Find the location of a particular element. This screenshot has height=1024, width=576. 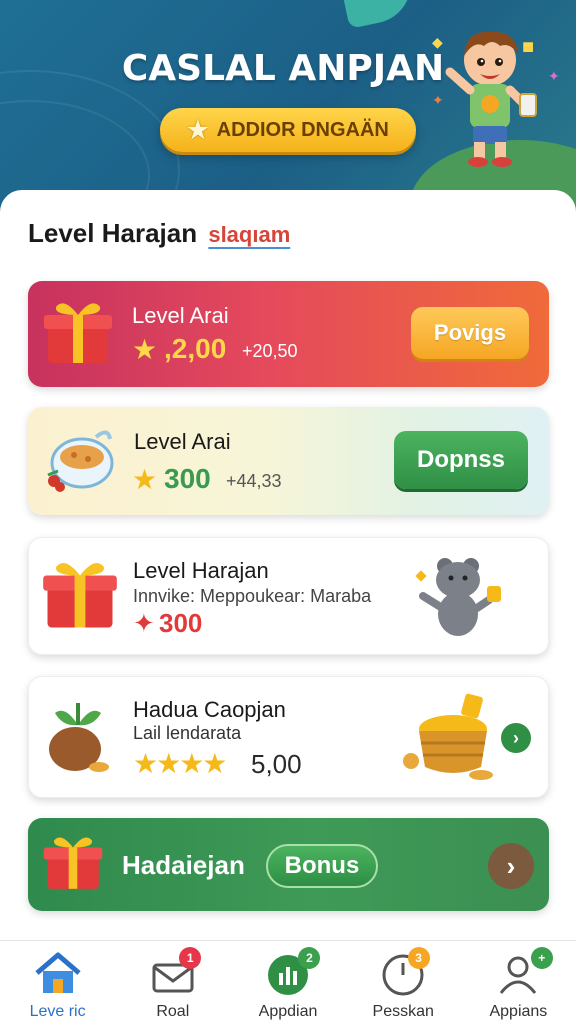

nav-item-home: Leve ric is located at coordinates (57, 982).